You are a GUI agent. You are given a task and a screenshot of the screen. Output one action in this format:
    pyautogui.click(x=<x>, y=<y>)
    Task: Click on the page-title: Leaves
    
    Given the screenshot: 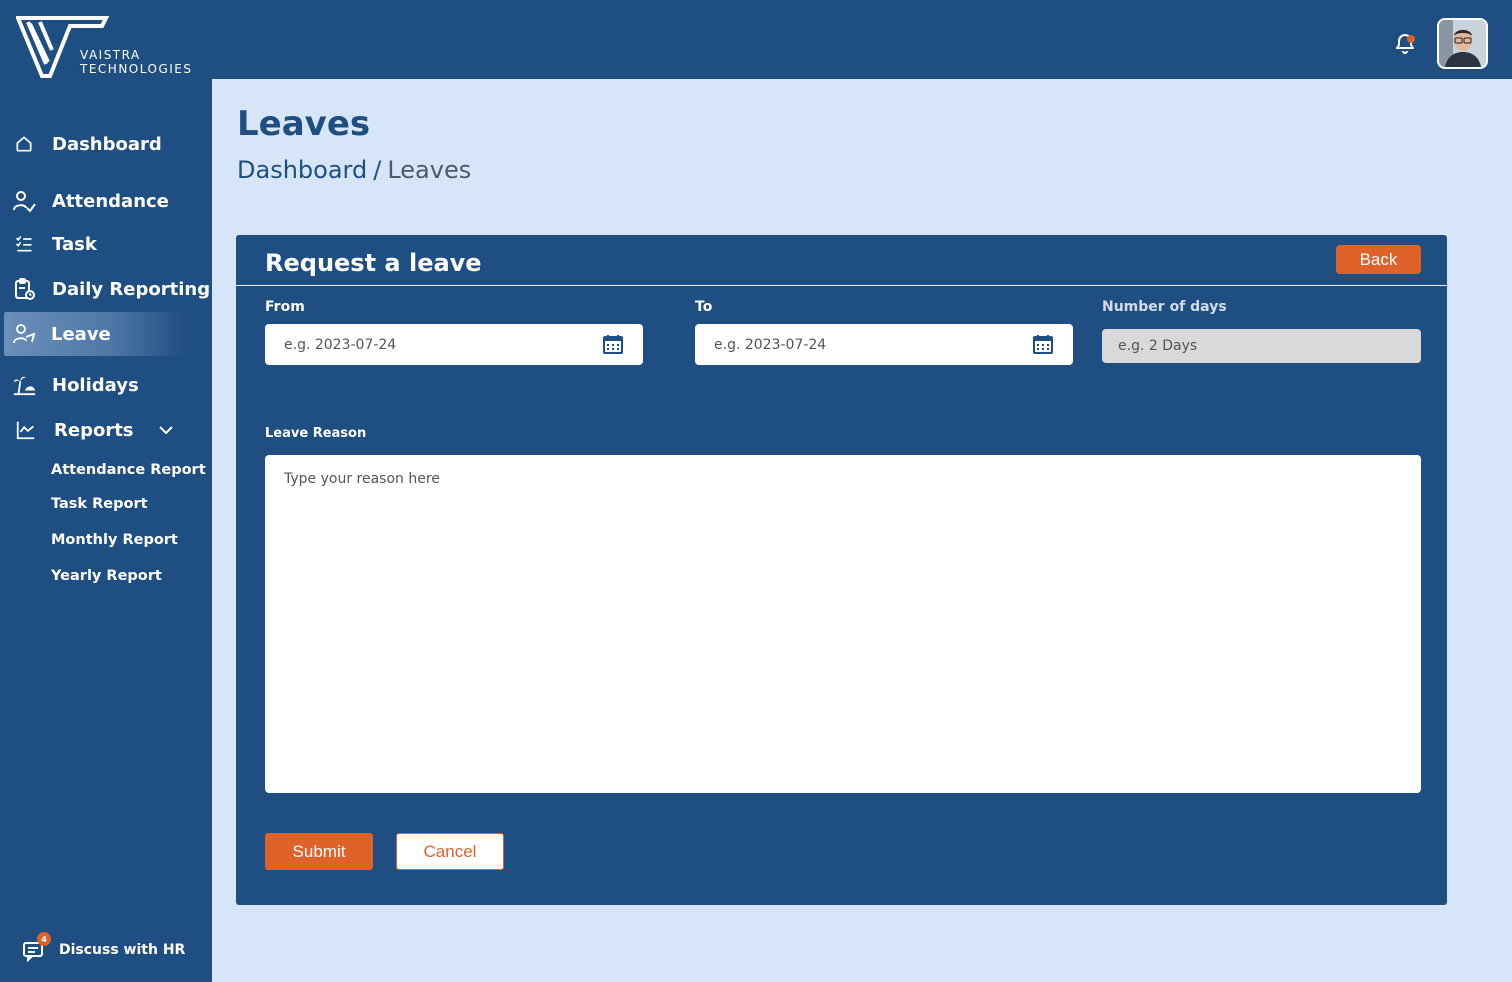 What is the action you would take?
    pyautogui.click(x=304, y=124)
    